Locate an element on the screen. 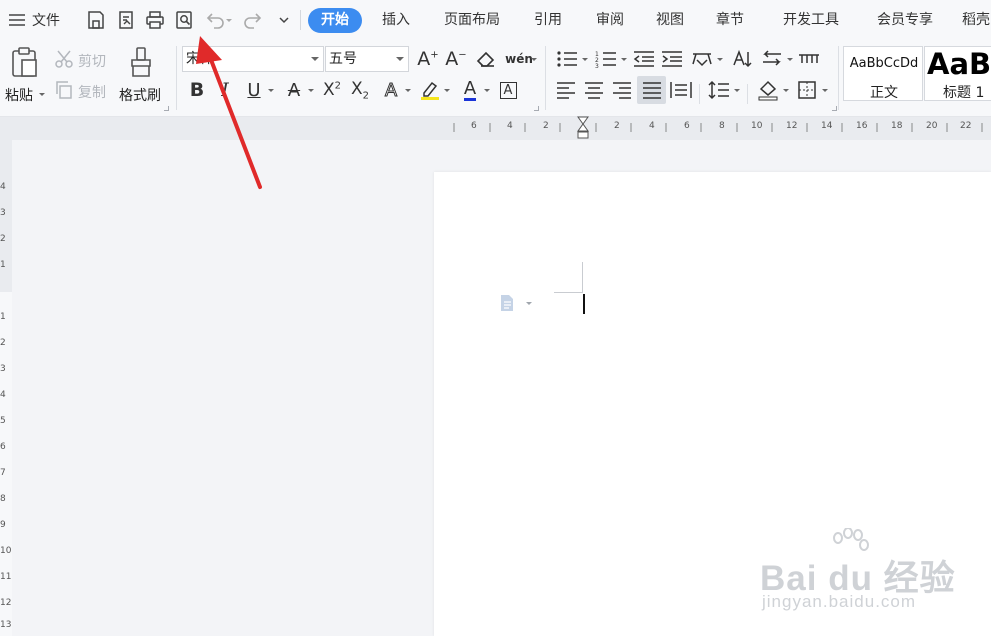 The width and height of the screenshot is (991, 636). copy-button: 复制 is located at coordinates (85, 90).